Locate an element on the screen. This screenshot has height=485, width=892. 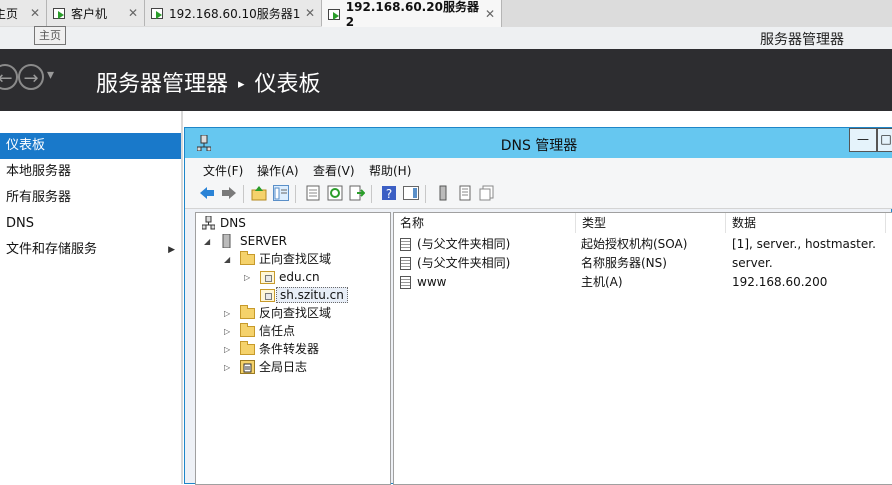
refresh-icon is located at coordinates (335, 193).